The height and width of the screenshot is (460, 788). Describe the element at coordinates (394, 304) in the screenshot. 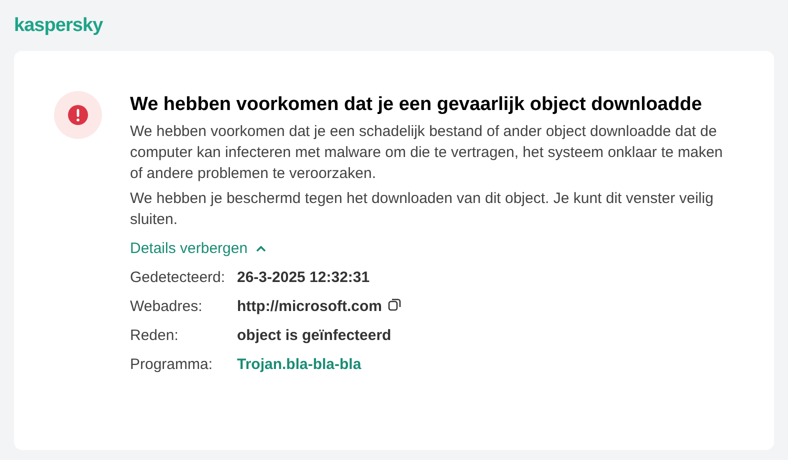

I see `copy-icon` at that location.